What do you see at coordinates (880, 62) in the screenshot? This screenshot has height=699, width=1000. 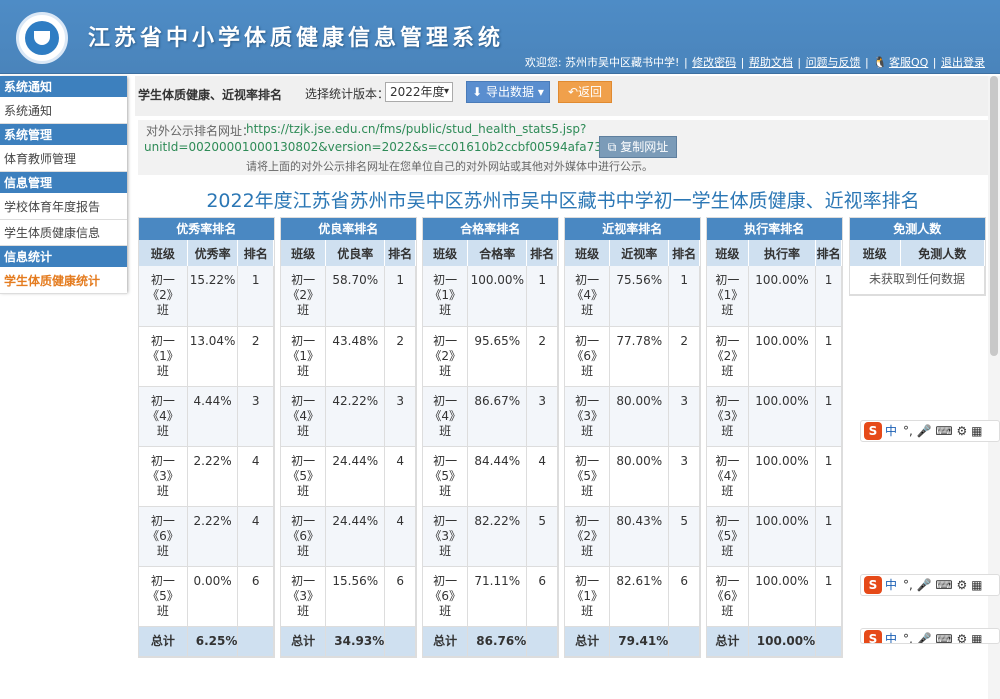 I see `qq-icon: 🐧` at bounding box center [880, 62].